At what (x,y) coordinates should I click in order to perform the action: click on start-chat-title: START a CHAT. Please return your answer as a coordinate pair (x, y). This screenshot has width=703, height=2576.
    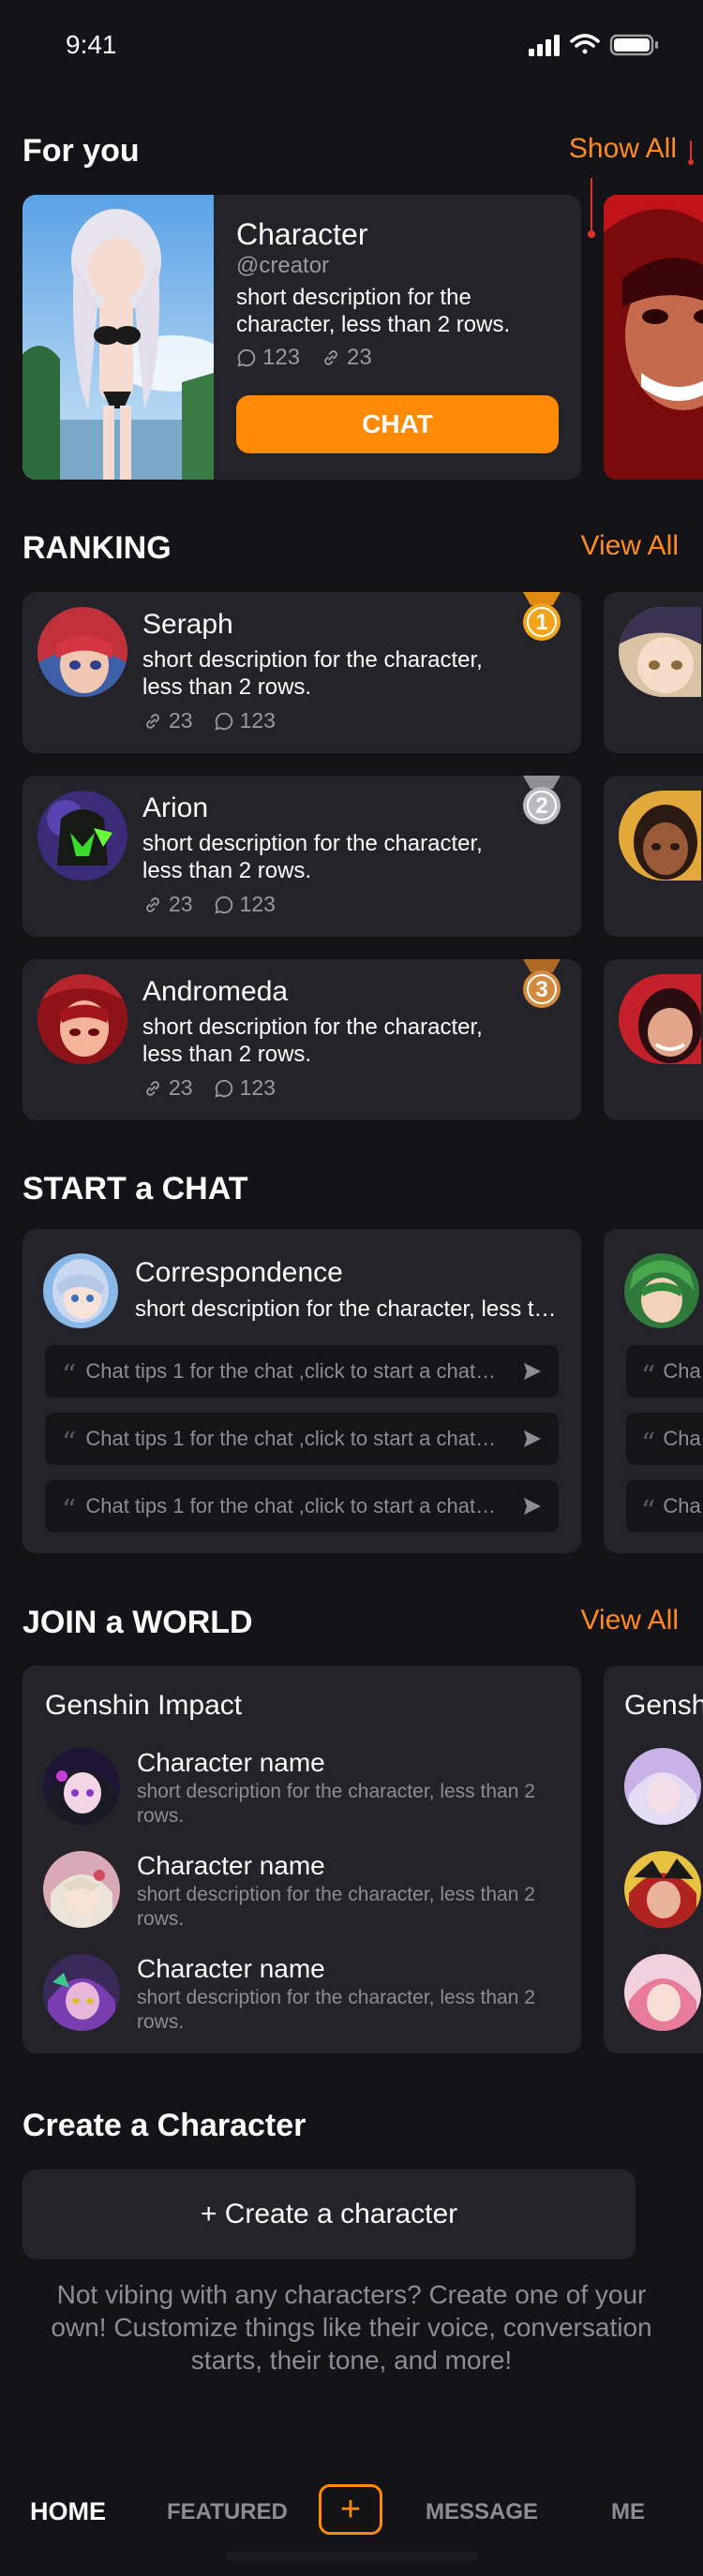
    Looking at the image, I should click on (135, 1189).